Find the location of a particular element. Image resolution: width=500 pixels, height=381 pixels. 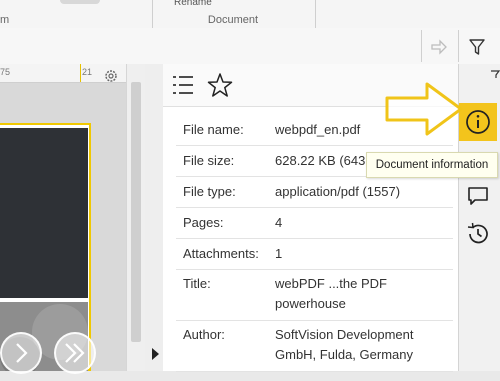

history-icon is located at coordinates (478, 234).